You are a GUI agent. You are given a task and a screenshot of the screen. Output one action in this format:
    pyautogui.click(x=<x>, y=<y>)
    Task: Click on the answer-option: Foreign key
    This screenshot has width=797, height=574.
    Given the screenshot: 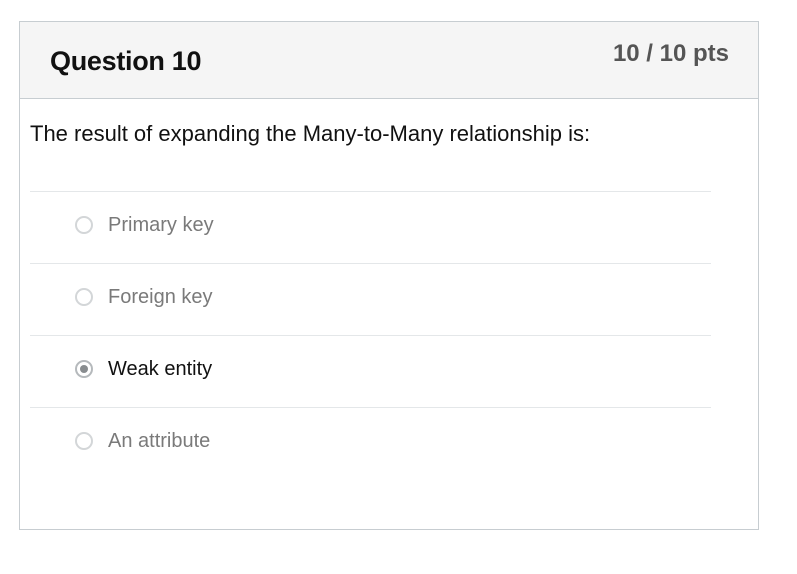 What is the action you would take?
    pyautogui.click(x=370, y=299)
    